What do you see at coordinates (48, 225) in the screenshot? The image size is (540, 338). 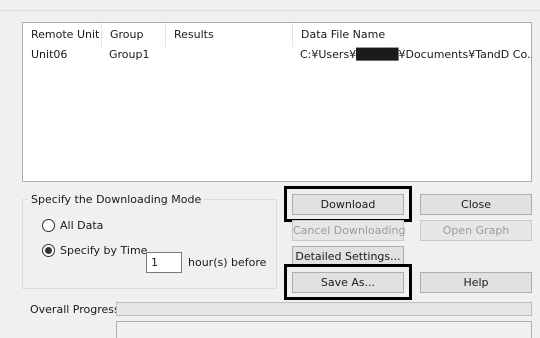 I see `radio-circle-icon` at bounding box center [48, 225].